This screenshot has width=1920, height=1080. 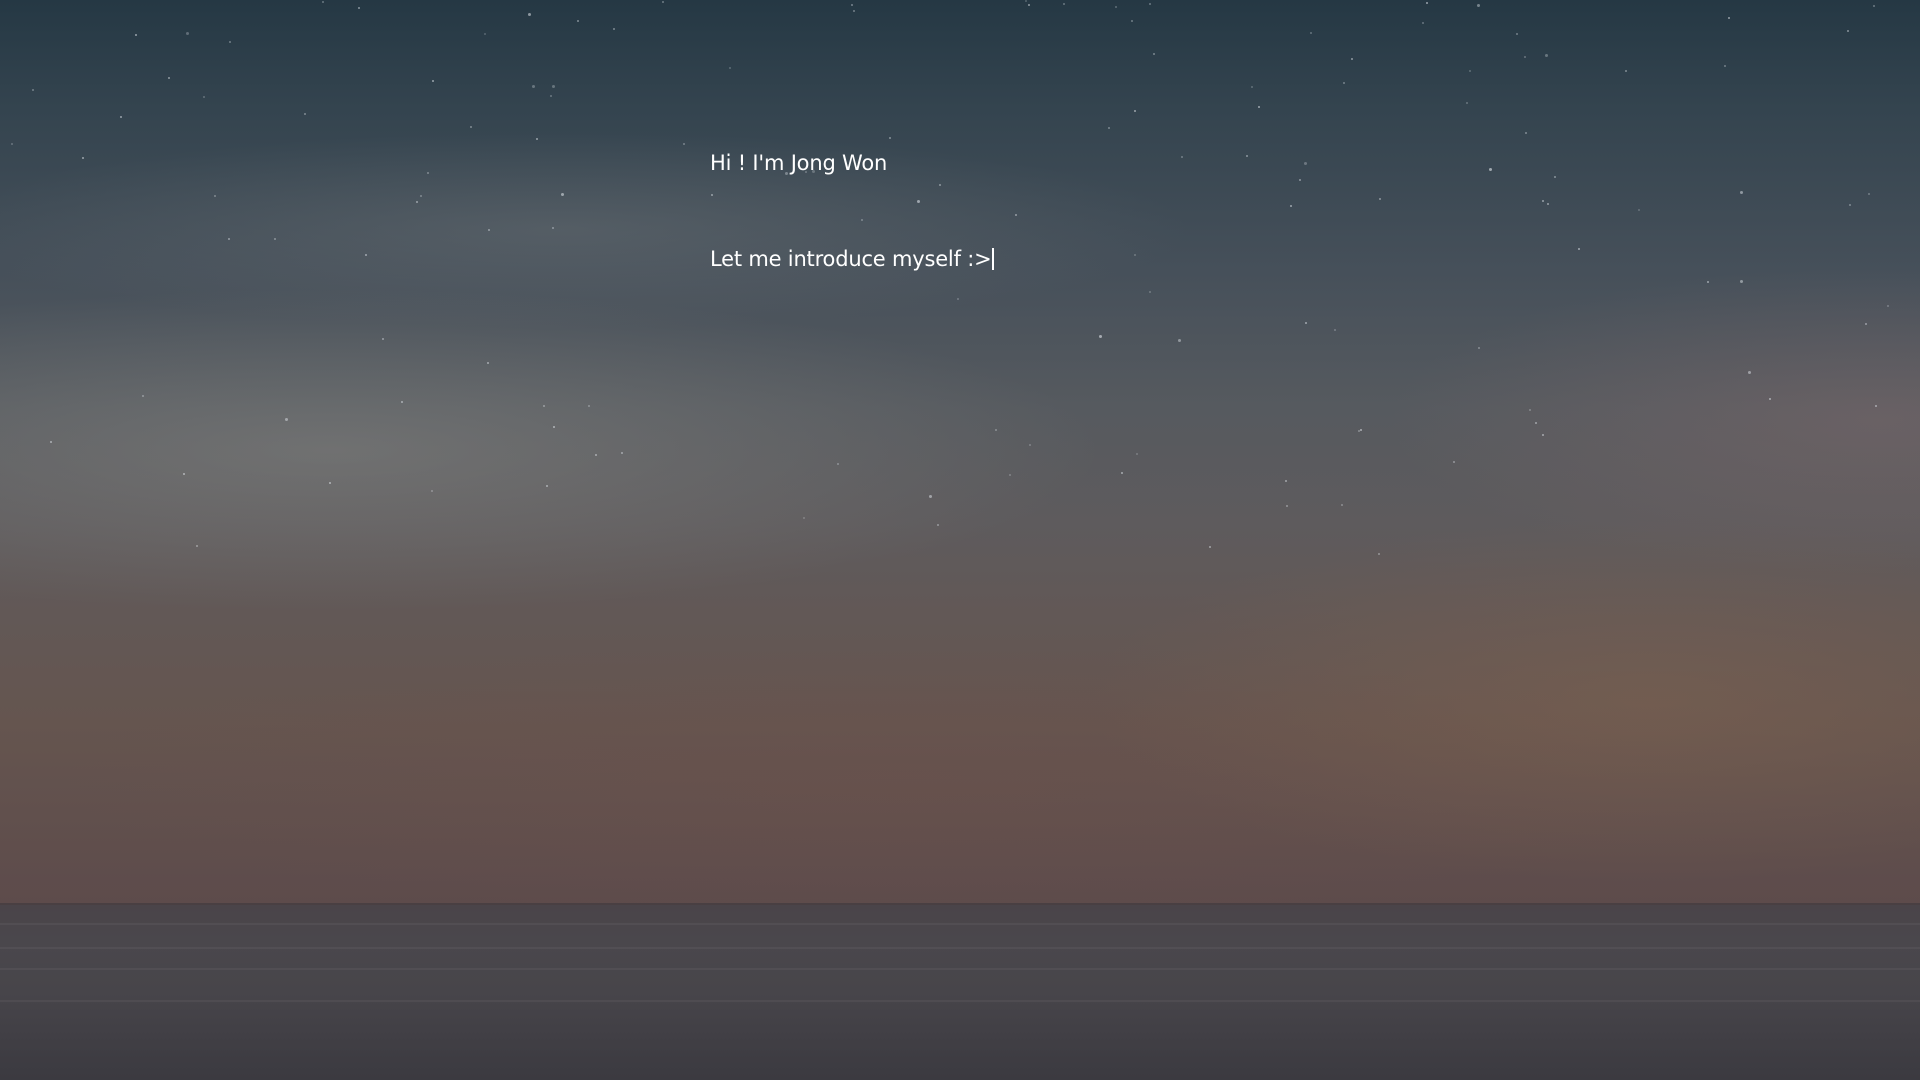 I want to click on subline-label: Let me introduce myself :>, so click(x=851, y=259).